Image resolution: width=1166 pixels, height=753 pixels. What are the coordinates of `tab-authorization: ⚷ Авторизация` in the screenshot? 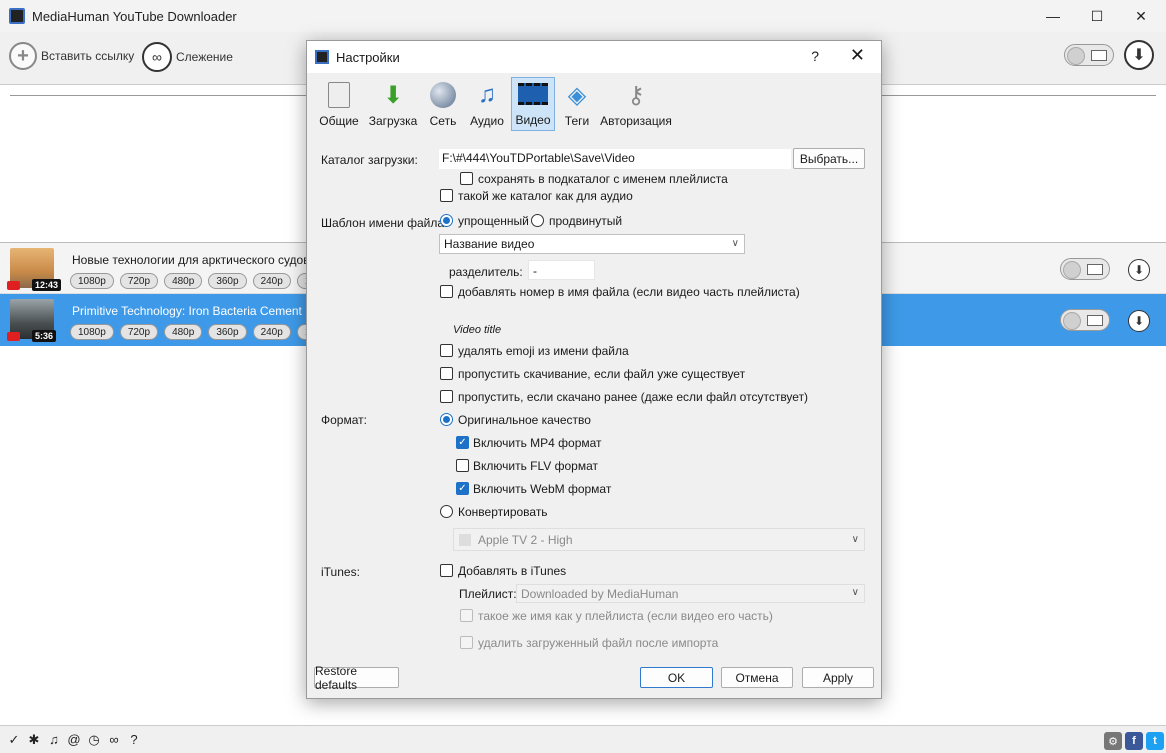 It's located at (636, 104).